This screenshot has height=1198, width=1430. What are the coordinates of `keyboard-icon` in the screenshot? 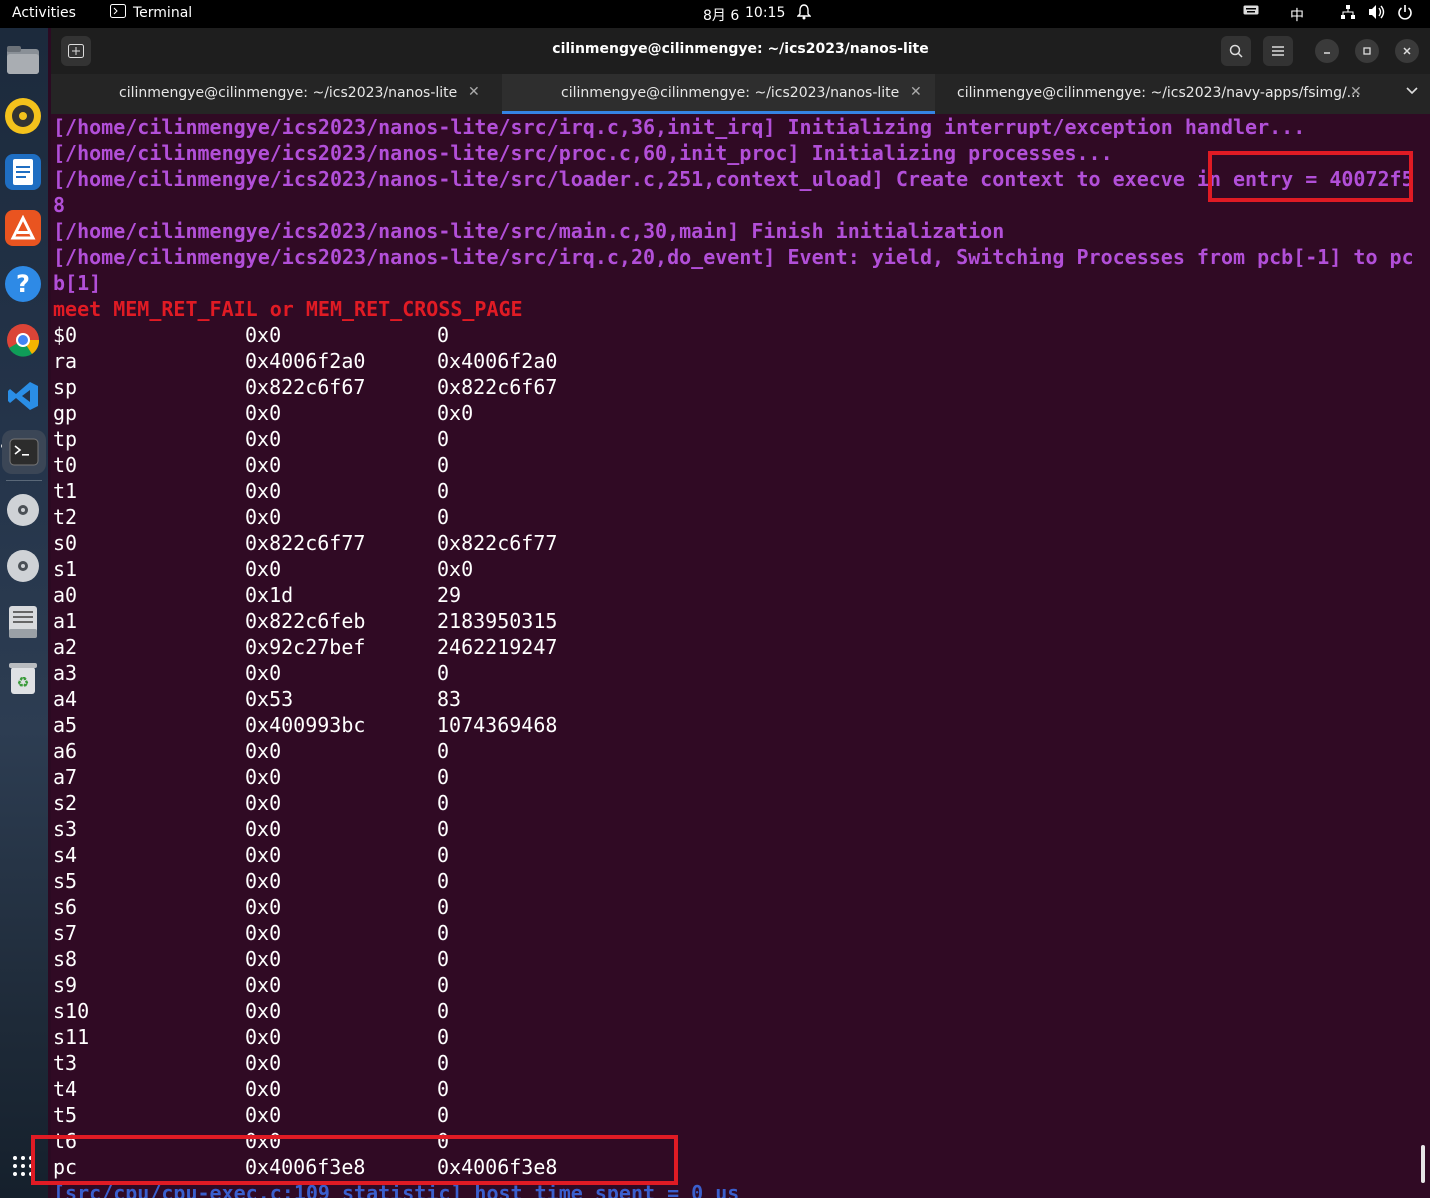 It's located at (1251, 12).